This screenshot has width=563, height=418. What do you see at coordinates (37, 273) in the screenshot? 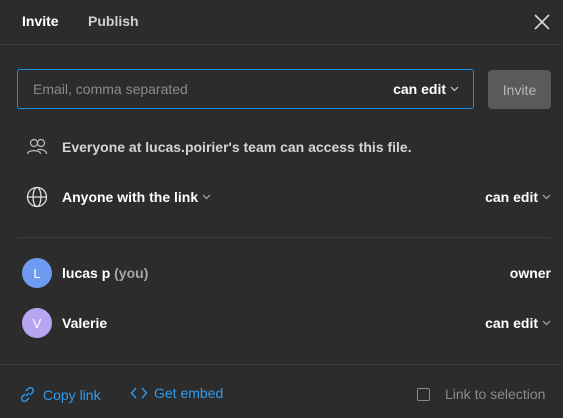
I see `avatar: L` at bounding box center [37, 273].